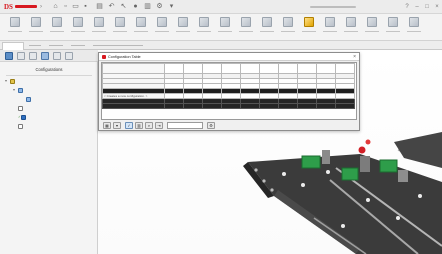 The width and height of the screenshot is (442, 254). I want to click on configuration-manager-tab-icon, so click(33, 56).